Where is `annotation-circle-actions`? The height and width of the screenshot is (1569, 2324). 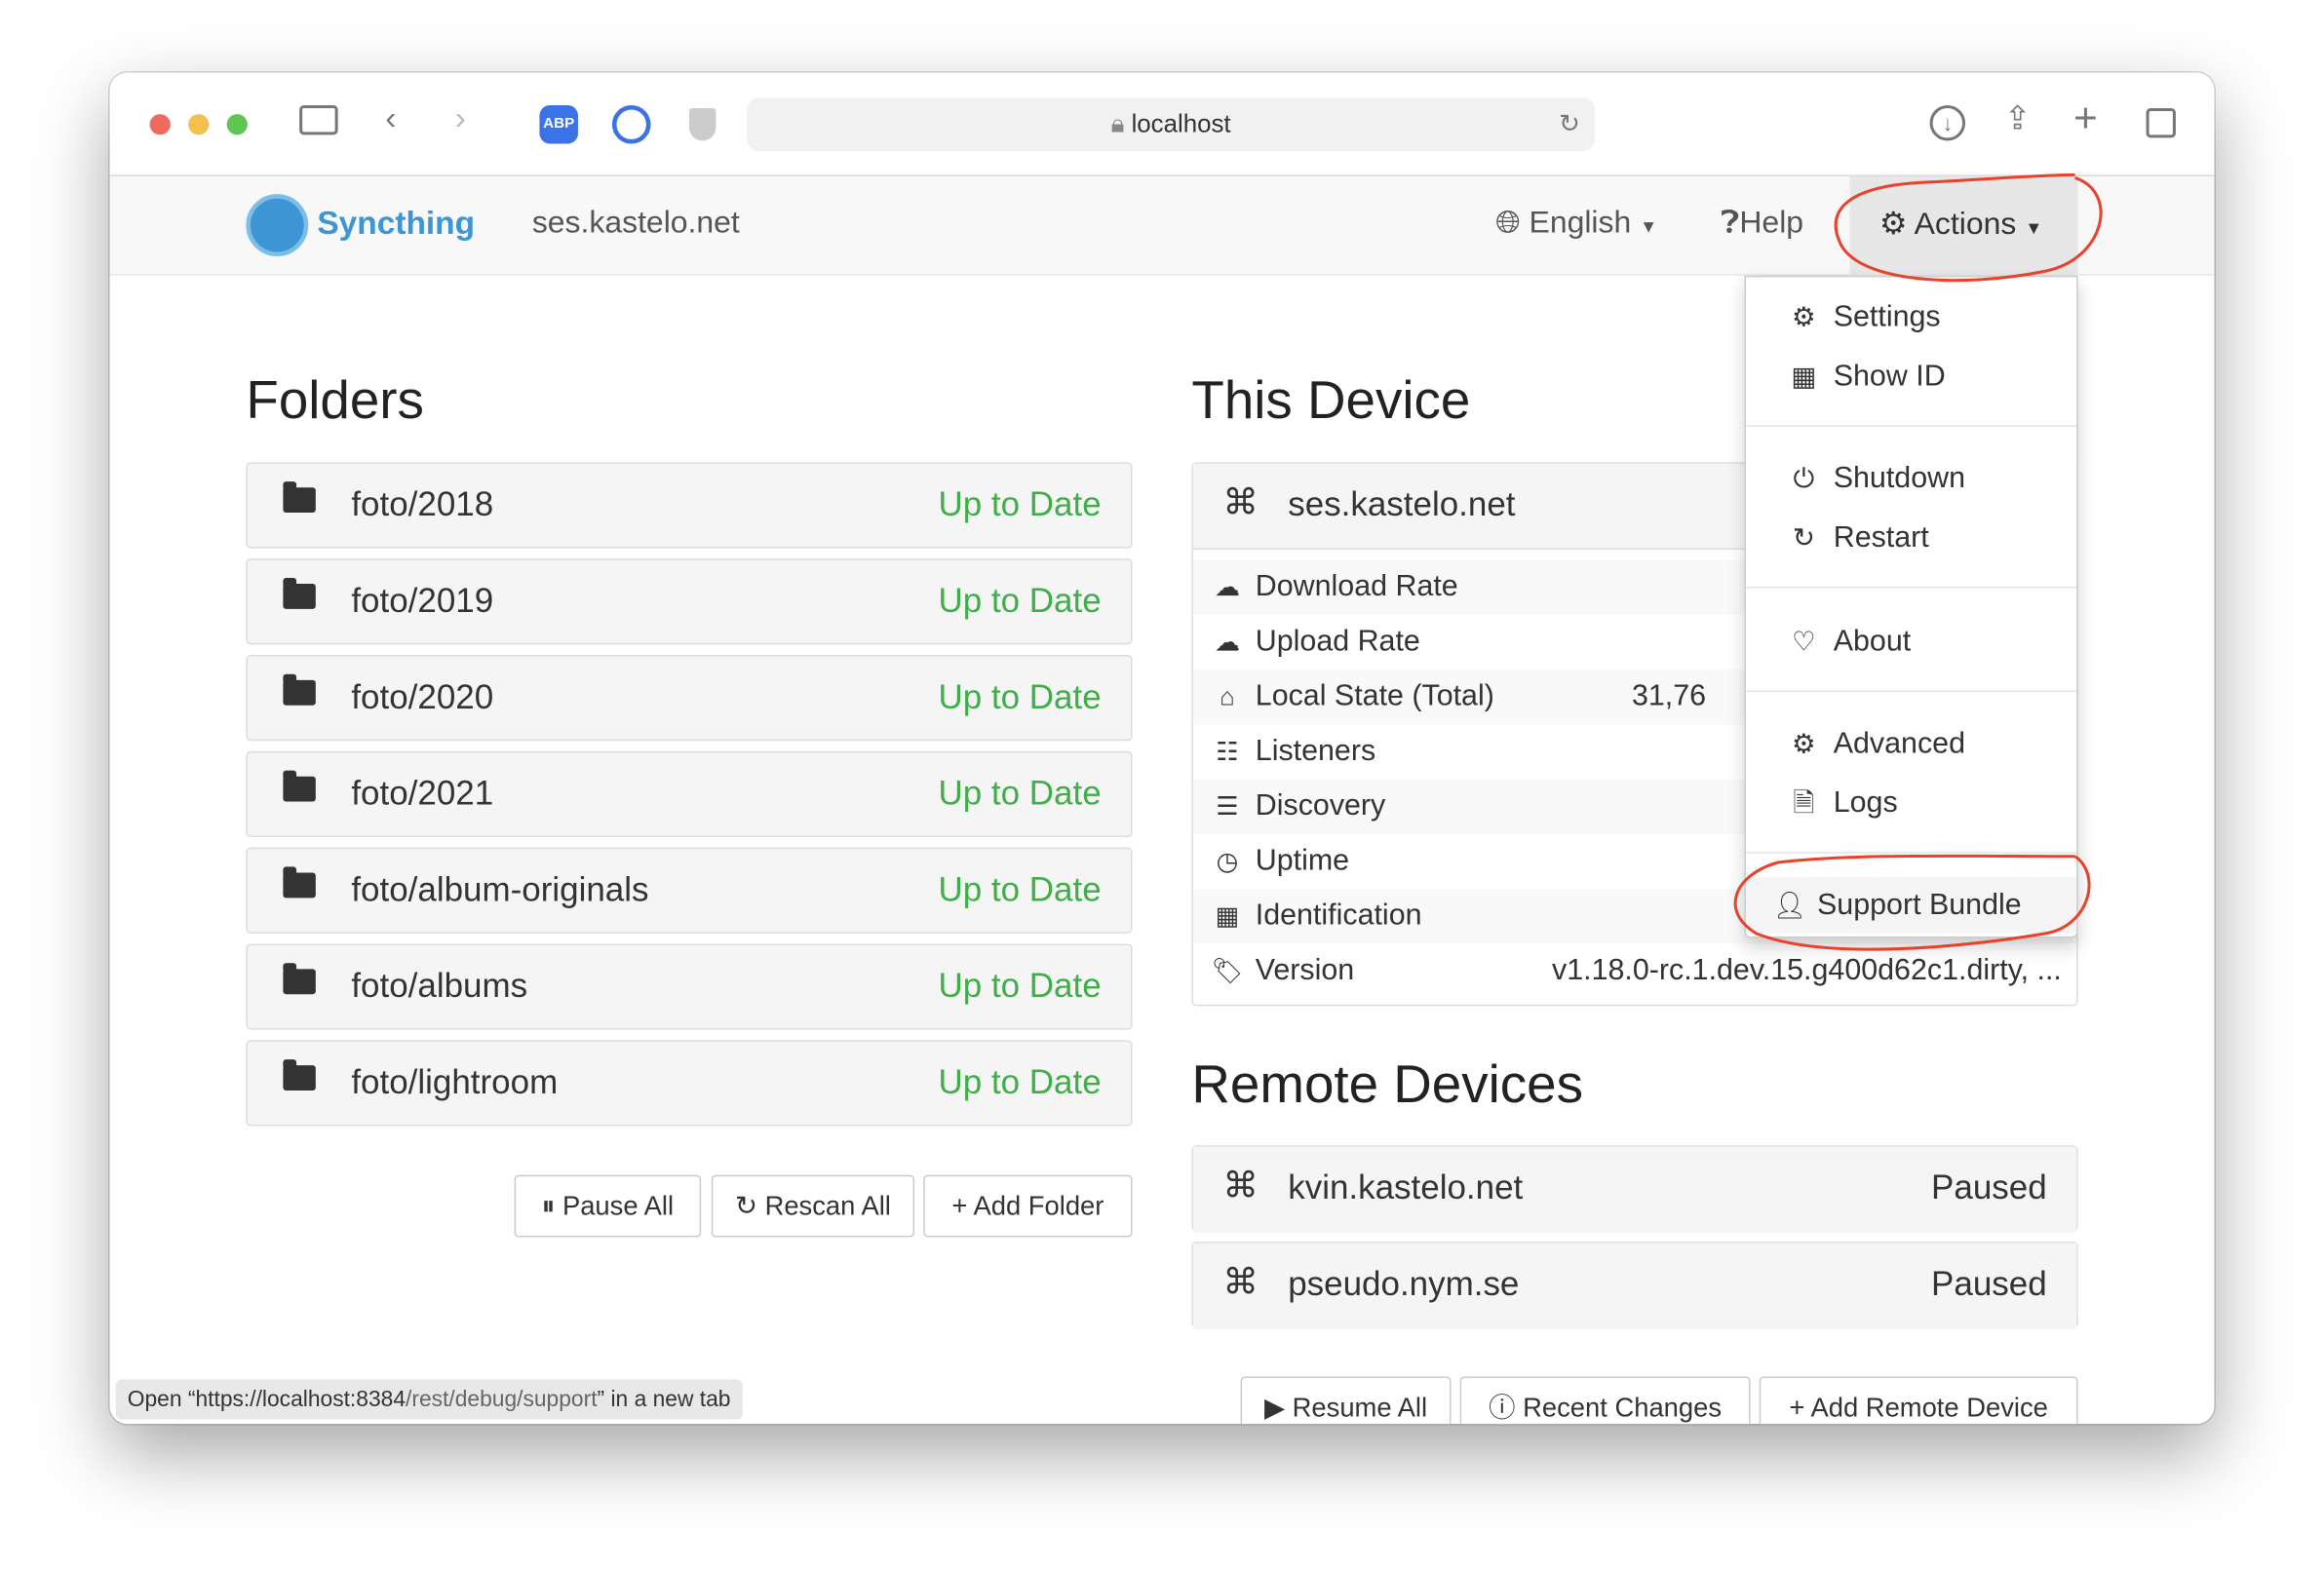 annotation-circle-actions is located at coordinates (1968, 227).